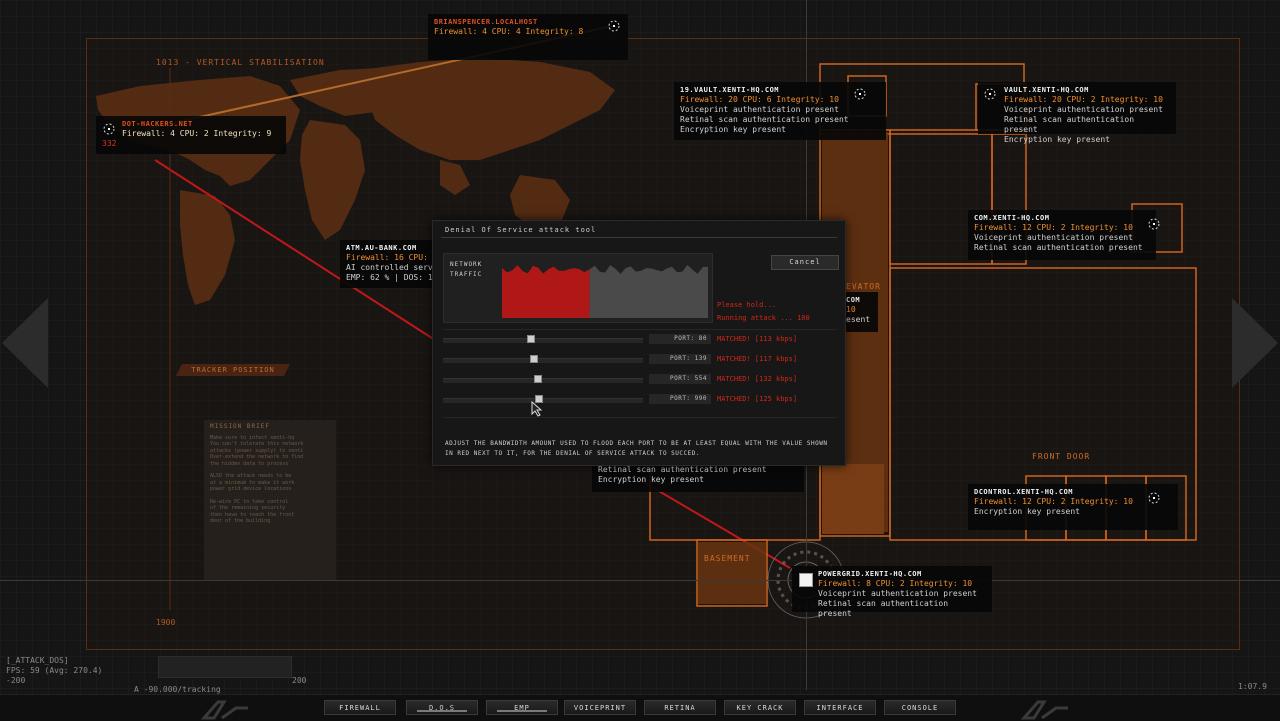 This screenshot has width=1280, height=721. What do you see at coordinates (225, 667) in the screenshot?
I see `scale-bar` at bounding box center [225, 667].